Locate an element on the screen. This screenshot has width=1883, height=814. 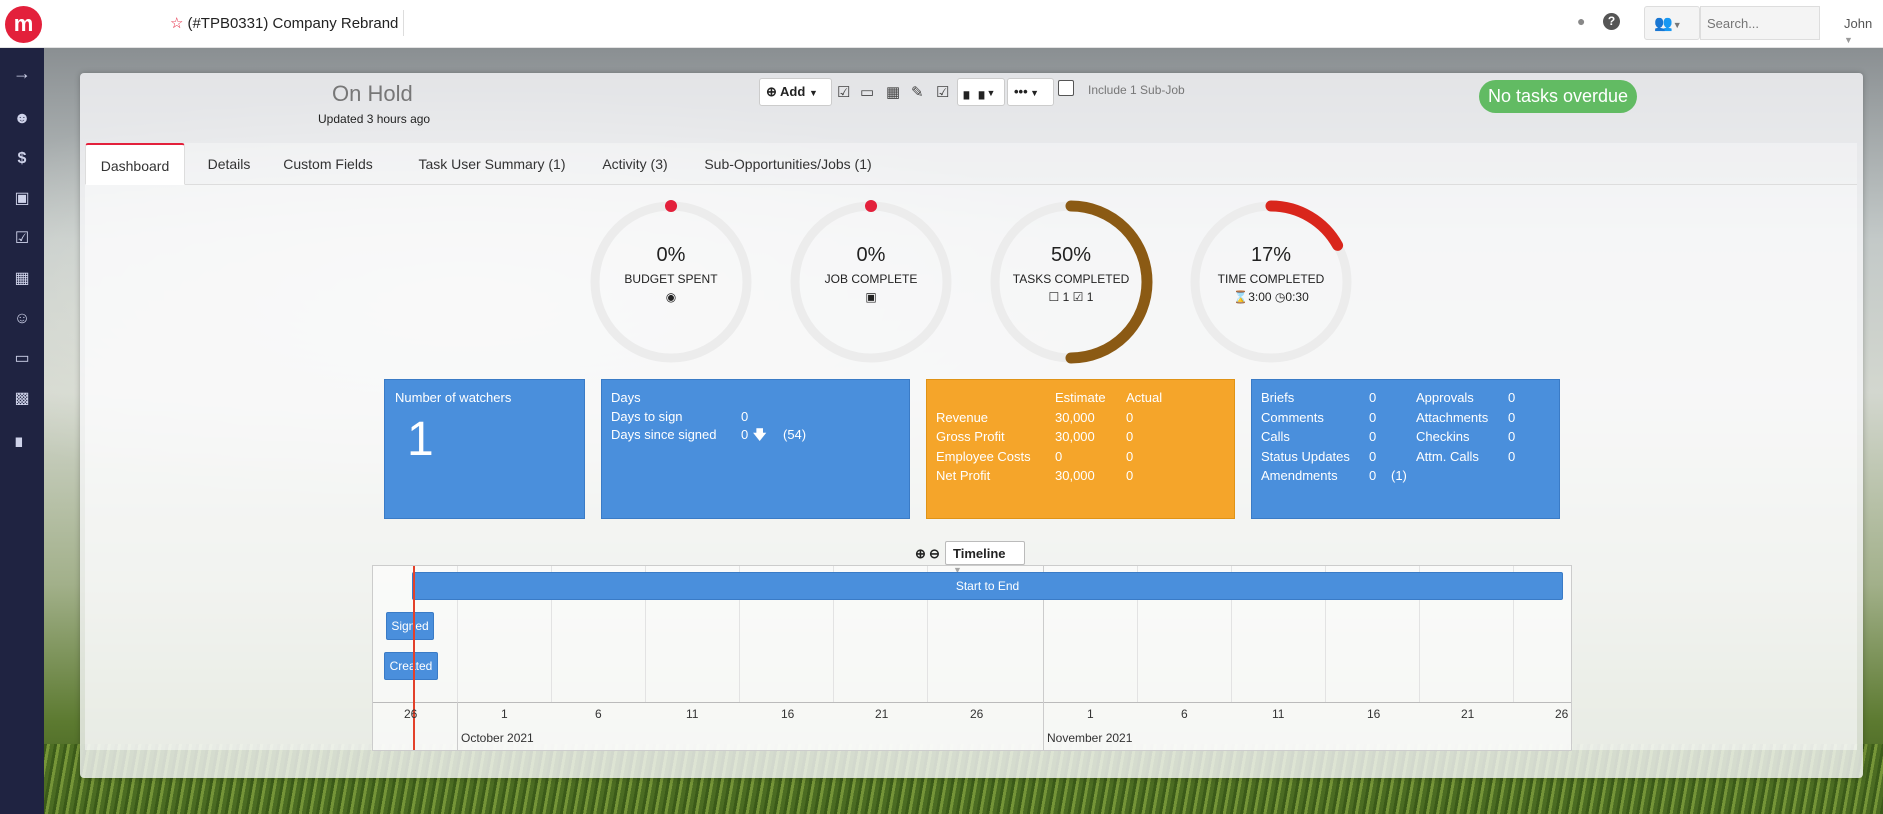
favorite-star-icon: ☆ is located at coordinates (176, 23).